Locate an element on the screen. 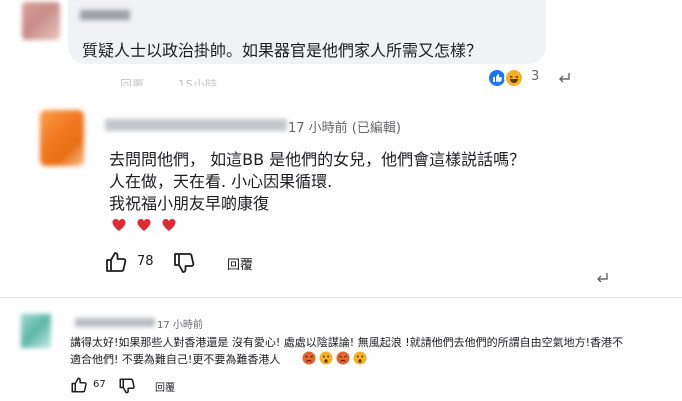  comment-line-2-text: 適合他們! 不要為難自己!更不要為難香港人 is located at coordinates (175, 359).